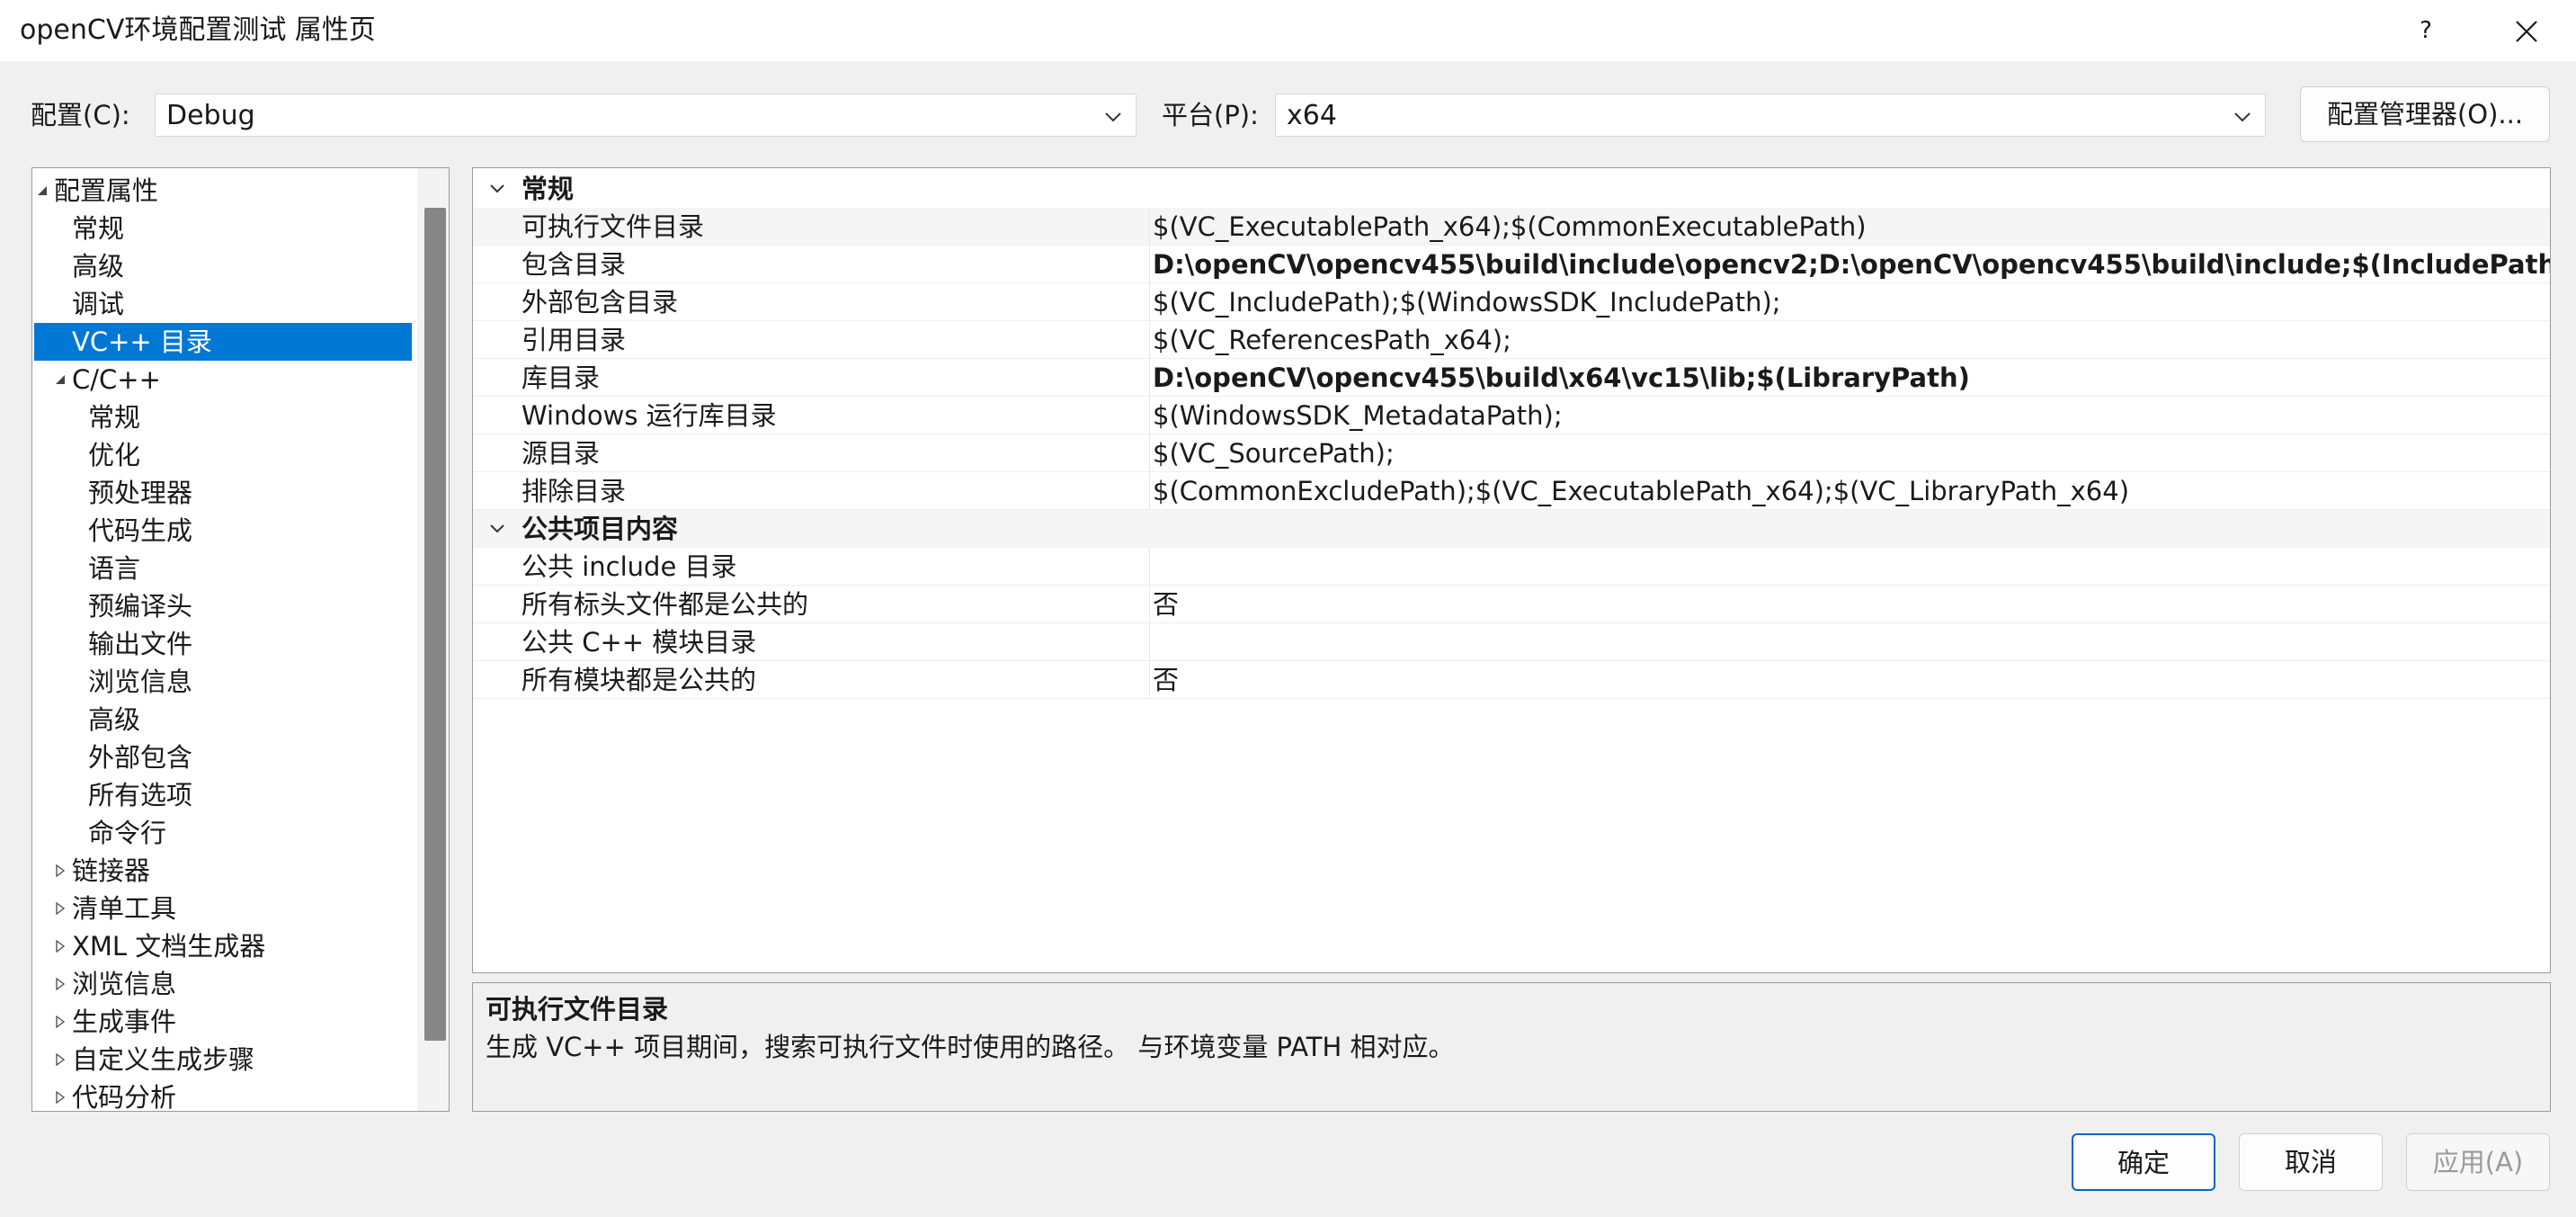 This screenshot has height=1217, width=2576. What do you see at coordinates (2311, 1162) in the screenshot?
I see `cancel-button: 取消` at bounding box center [2311, 1162].